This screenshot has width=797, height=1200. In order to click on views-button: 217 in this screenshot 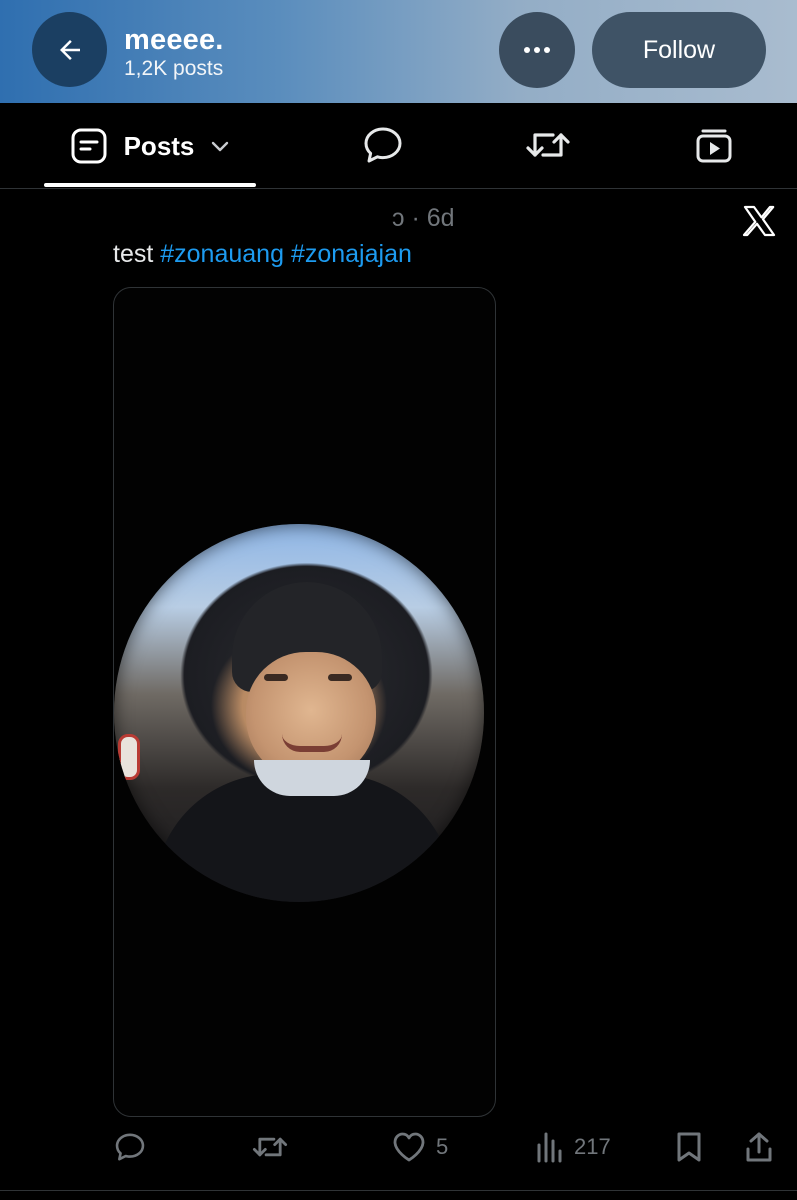, I will do `click(573, 1147)`.